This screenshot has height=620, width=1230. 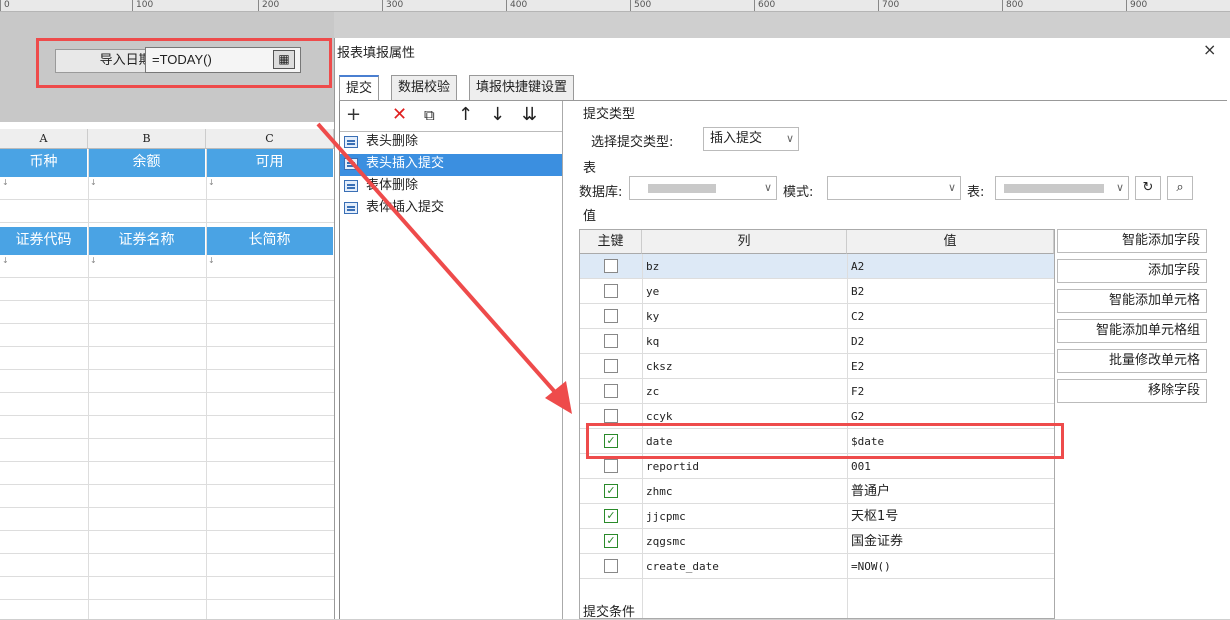 I want to click on ruler-tick: 600, so click(x=764, y=5).